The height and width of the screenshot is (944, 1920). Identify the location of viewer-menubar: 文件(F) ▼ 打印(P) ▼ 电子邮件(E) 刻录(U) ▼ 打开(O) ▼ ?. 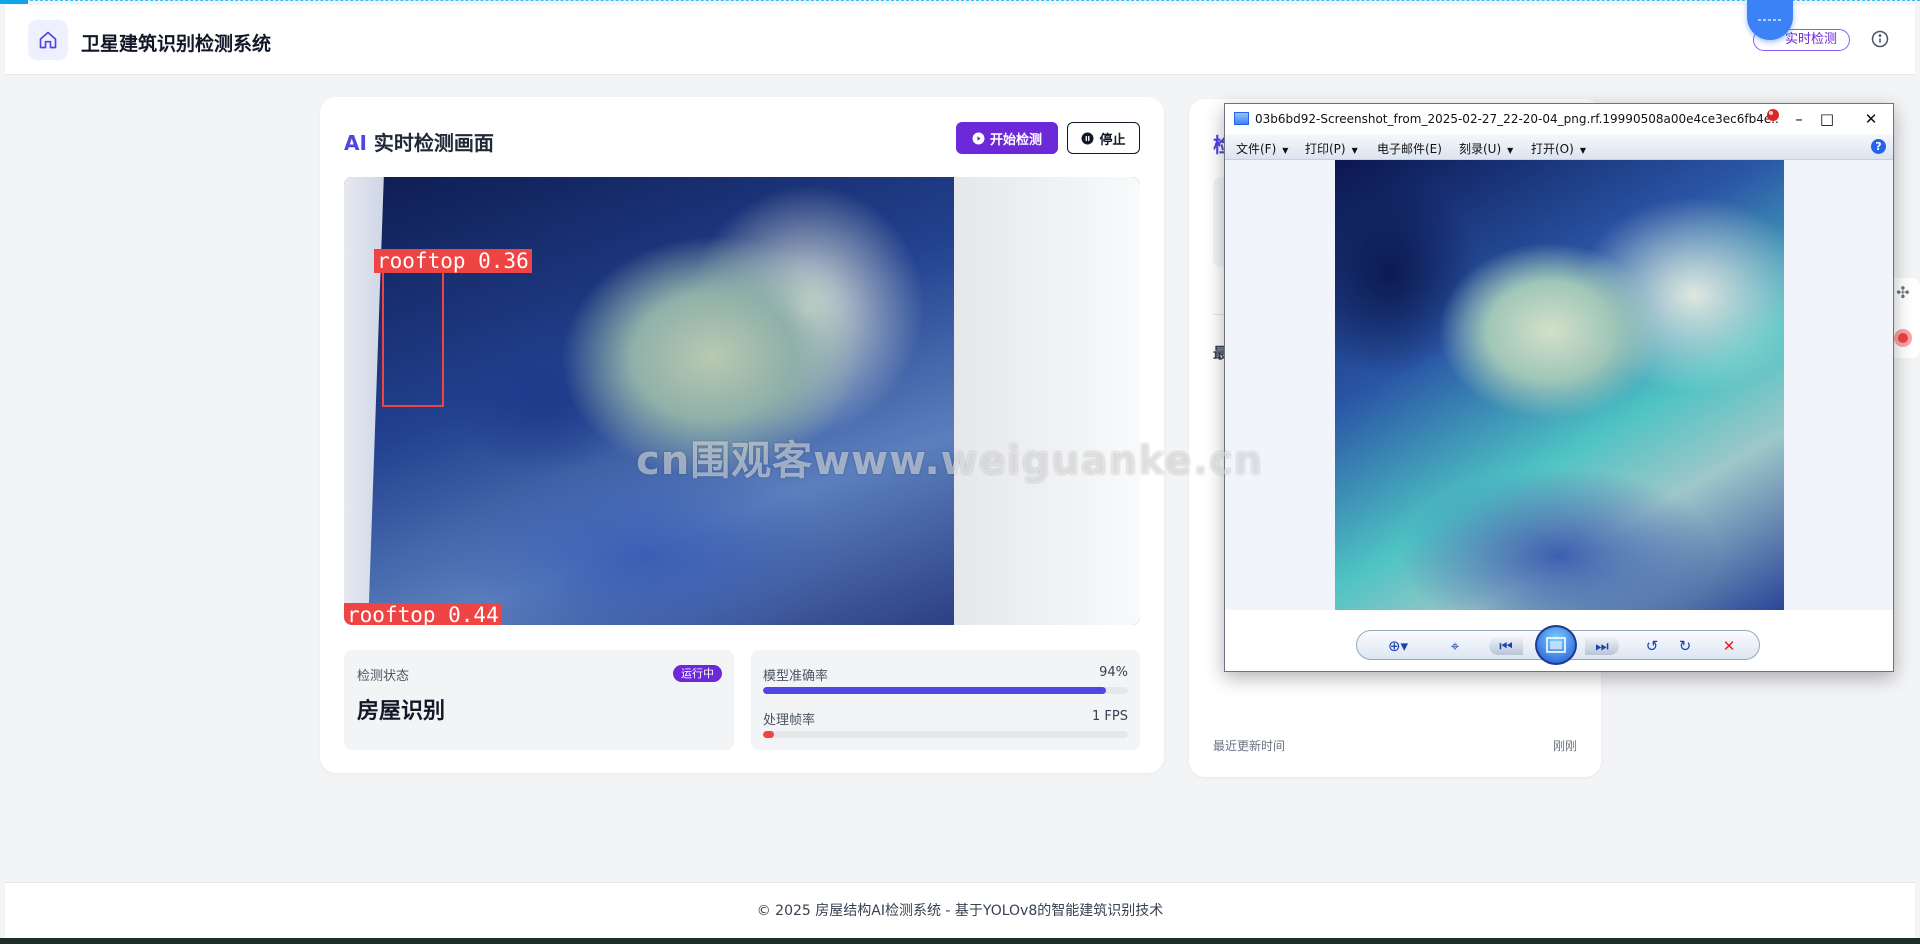
(1559, 147).